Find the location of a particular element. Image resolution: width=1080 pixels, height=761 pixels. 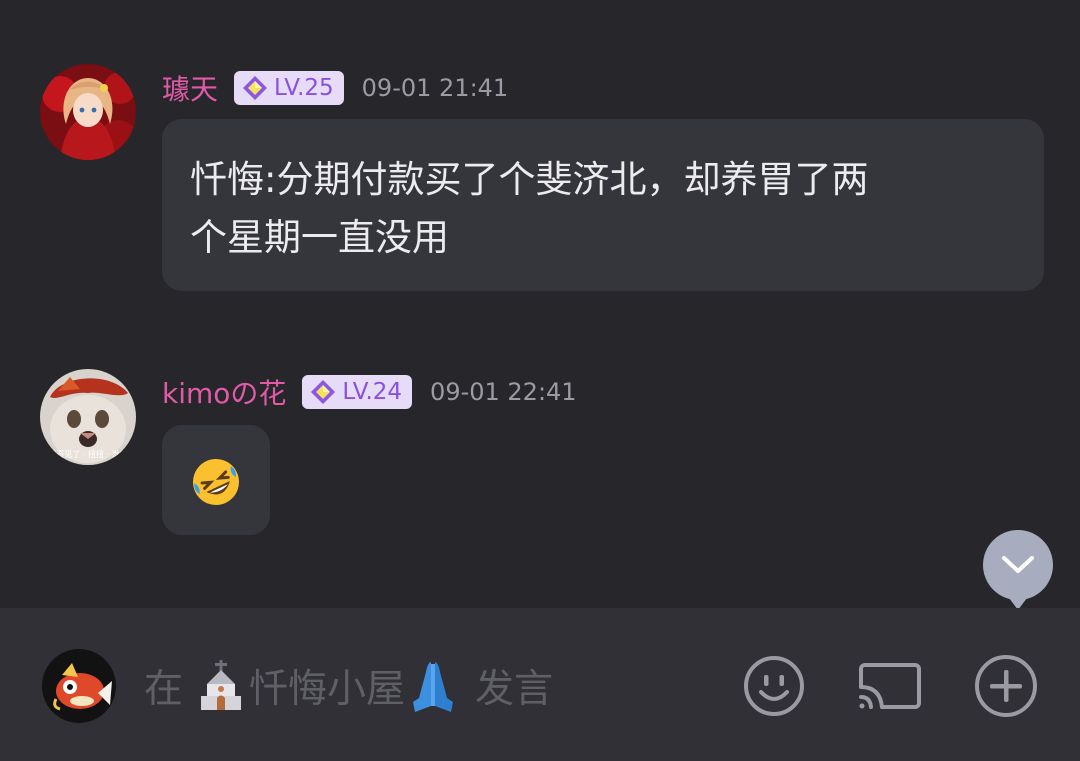

avatar: 我看见了 · 扭扭 · 发疯 is located at coordinates (88, 417).